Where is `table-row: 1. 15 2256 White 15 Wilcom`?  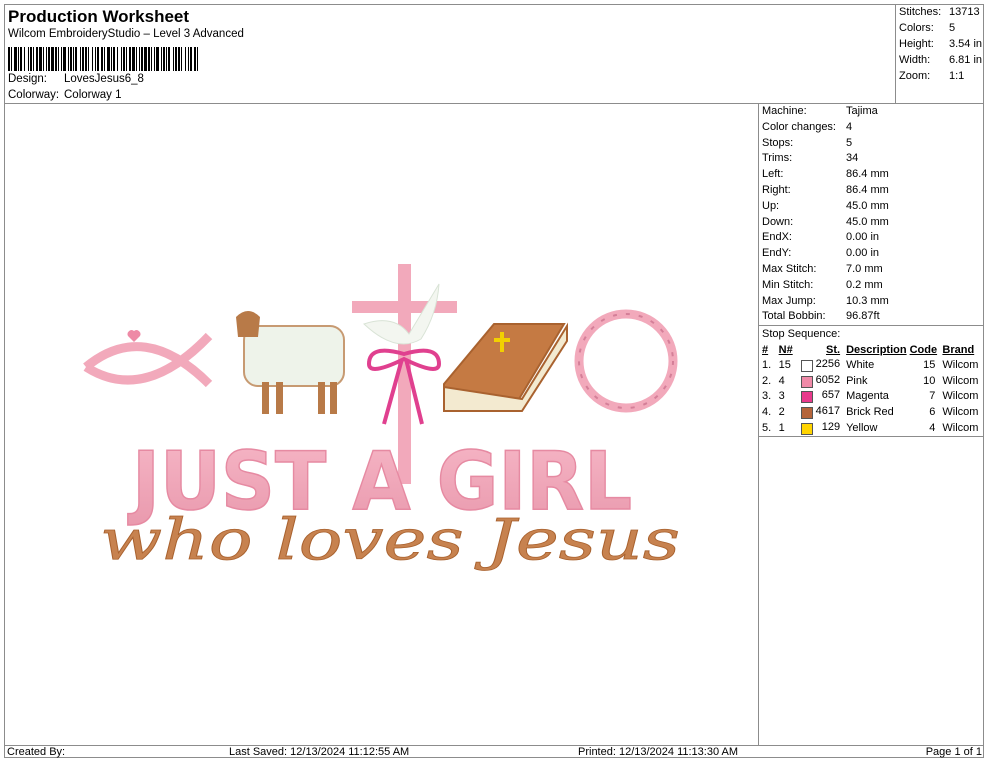
table-row: 1. 15 2256 White 15 Wilcom is located at coordinates (871, 365).